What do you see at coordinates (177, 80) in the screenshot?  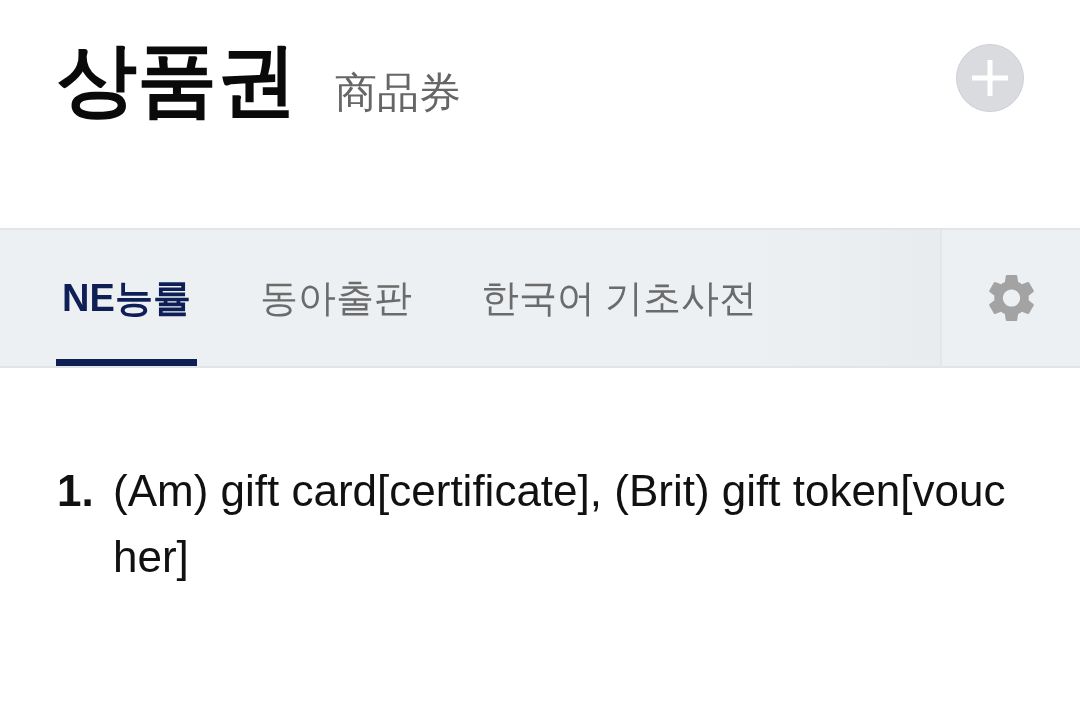 I see `headword: 상품권` at bounding box center [177, 80].